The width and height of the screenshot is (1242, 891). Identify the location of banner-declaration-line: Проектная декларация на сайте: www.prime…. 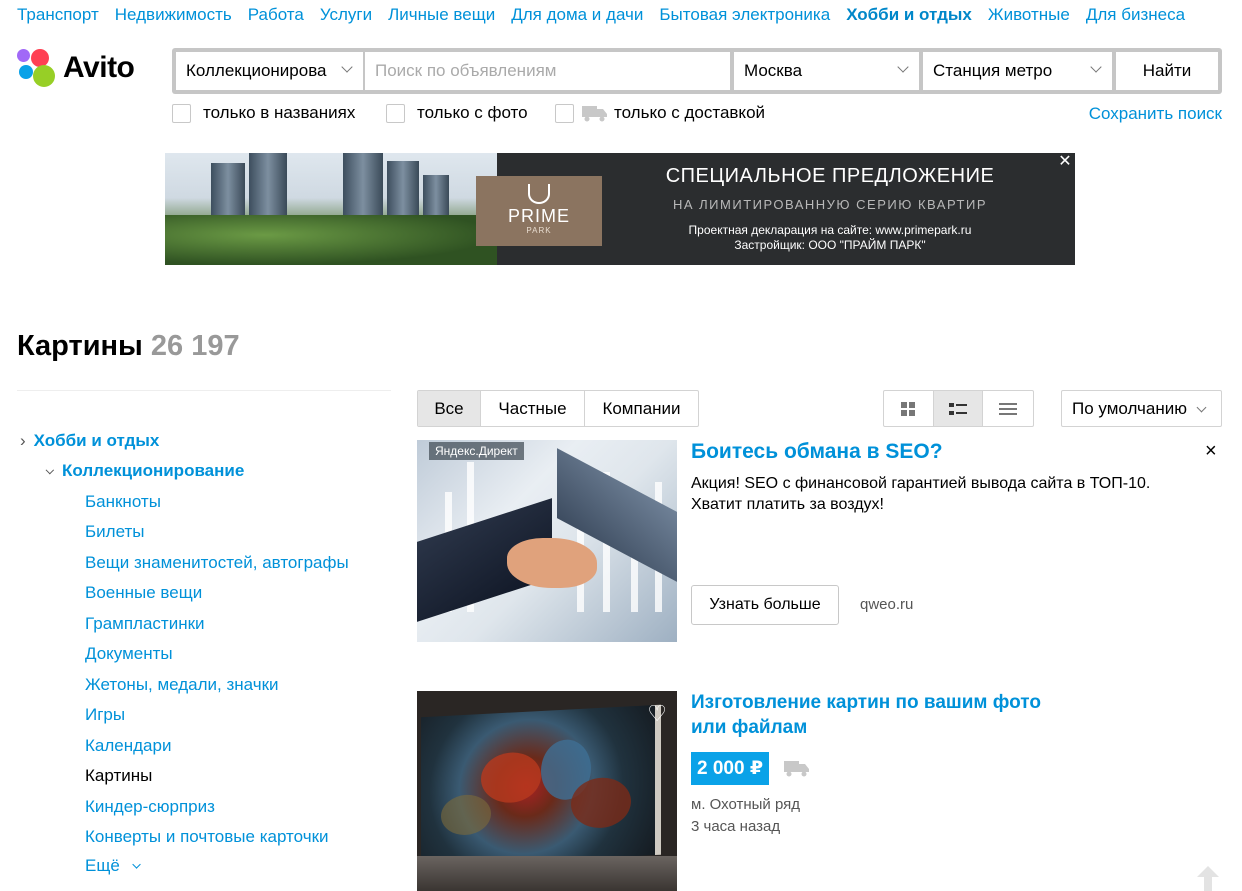
(830, 230).